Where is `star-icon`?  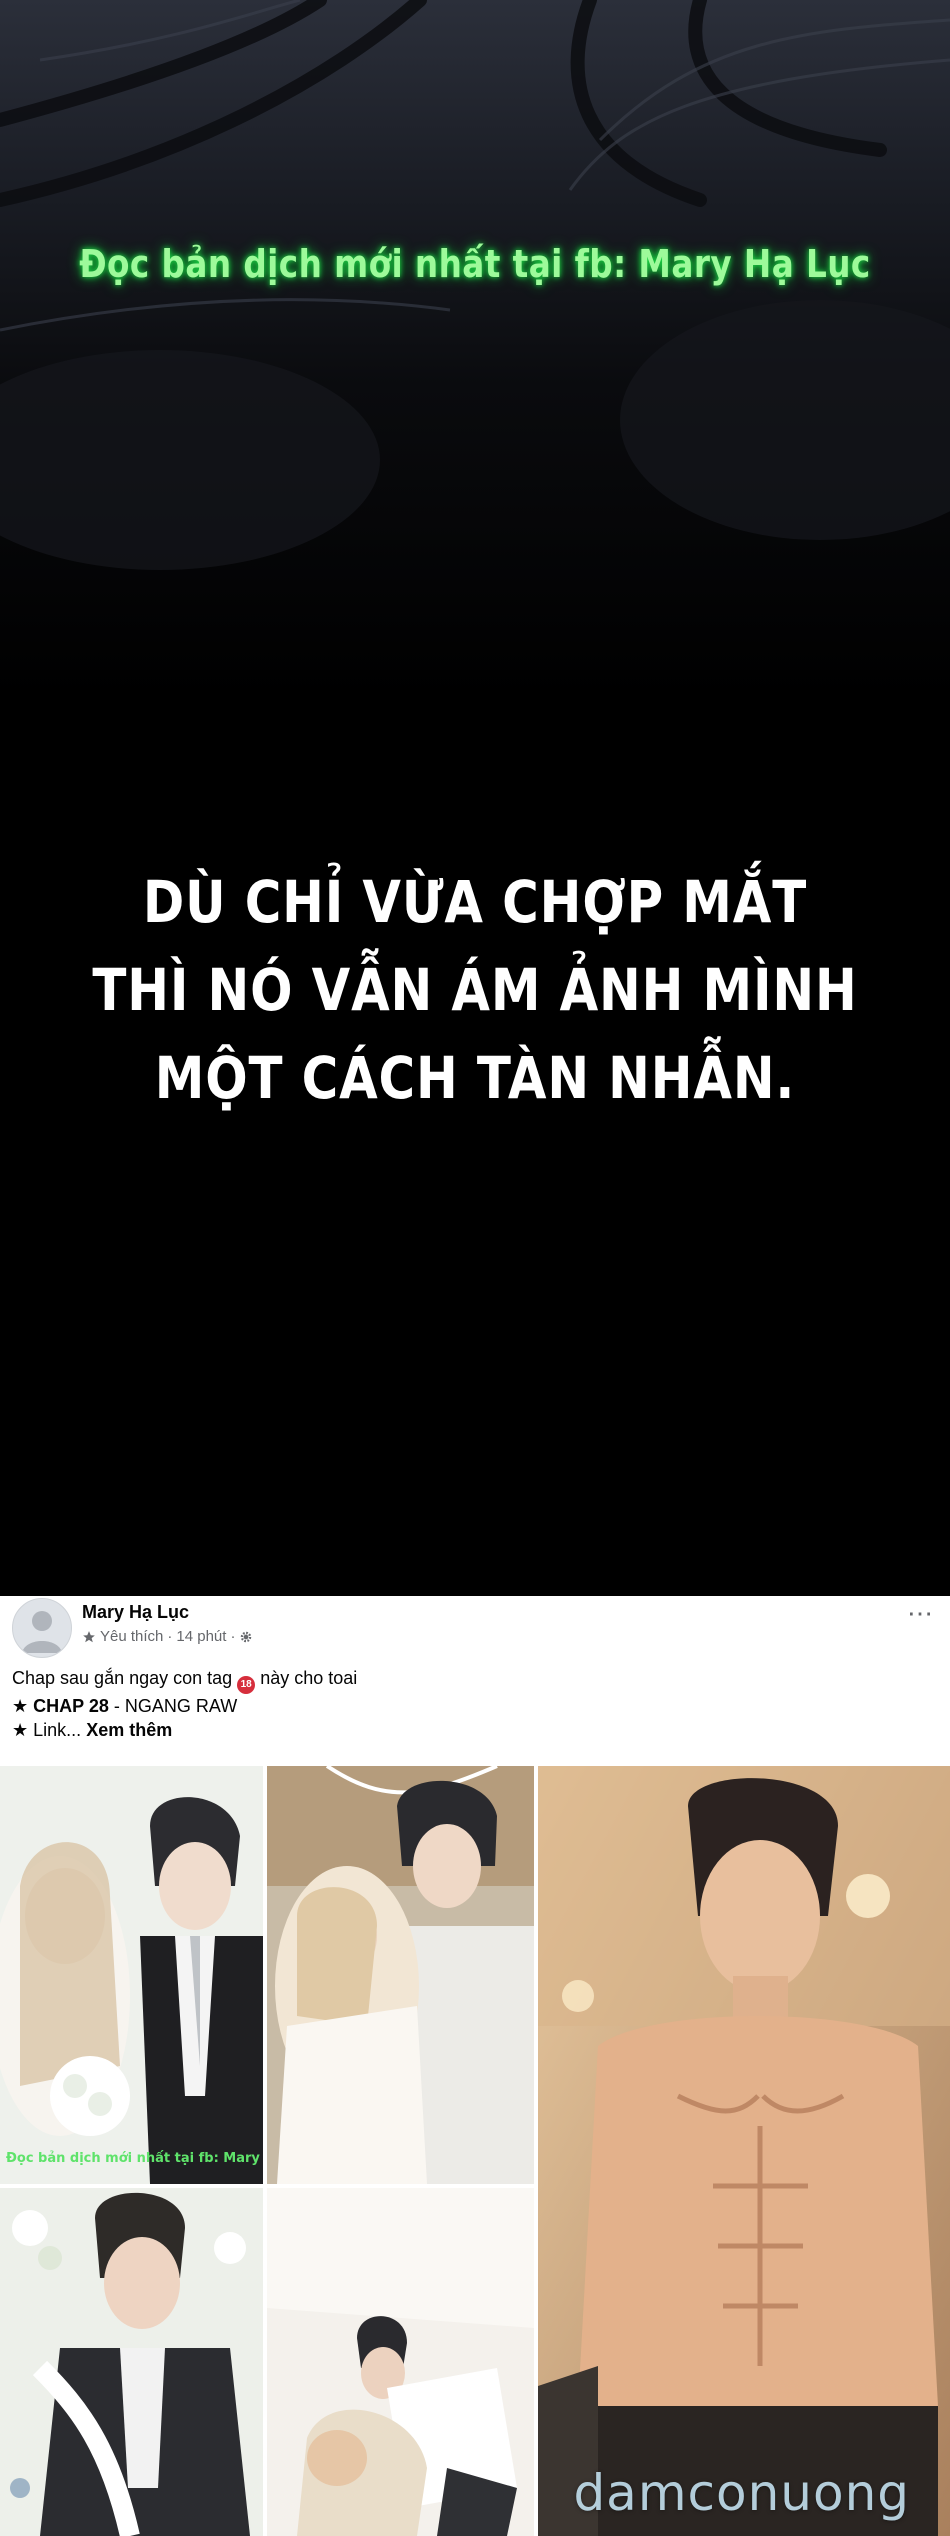 star-icon is located at coordinates (89, 1636).